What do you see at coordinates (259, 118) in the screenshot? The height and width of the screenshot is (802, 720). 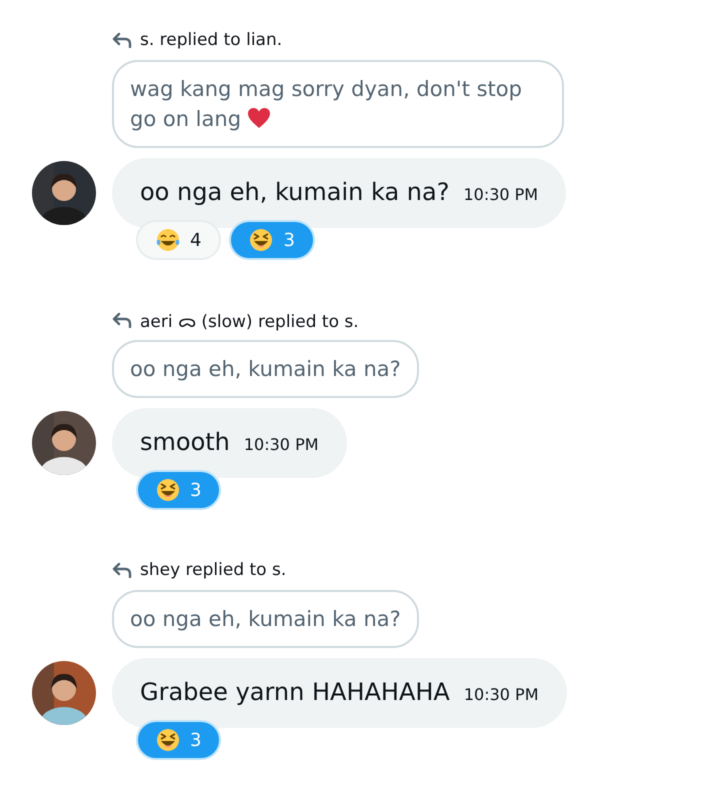 I see `heart-icon` at bounding box center [259, 118].